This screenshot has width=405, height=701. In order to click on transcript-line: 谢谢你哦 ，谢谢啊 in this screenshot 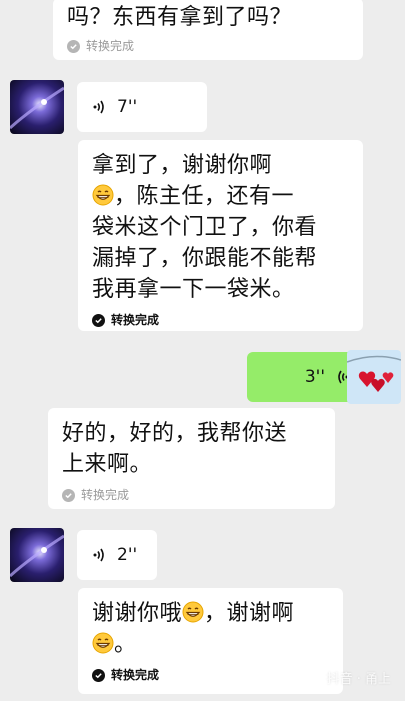, I will do `click(210, 613)`.